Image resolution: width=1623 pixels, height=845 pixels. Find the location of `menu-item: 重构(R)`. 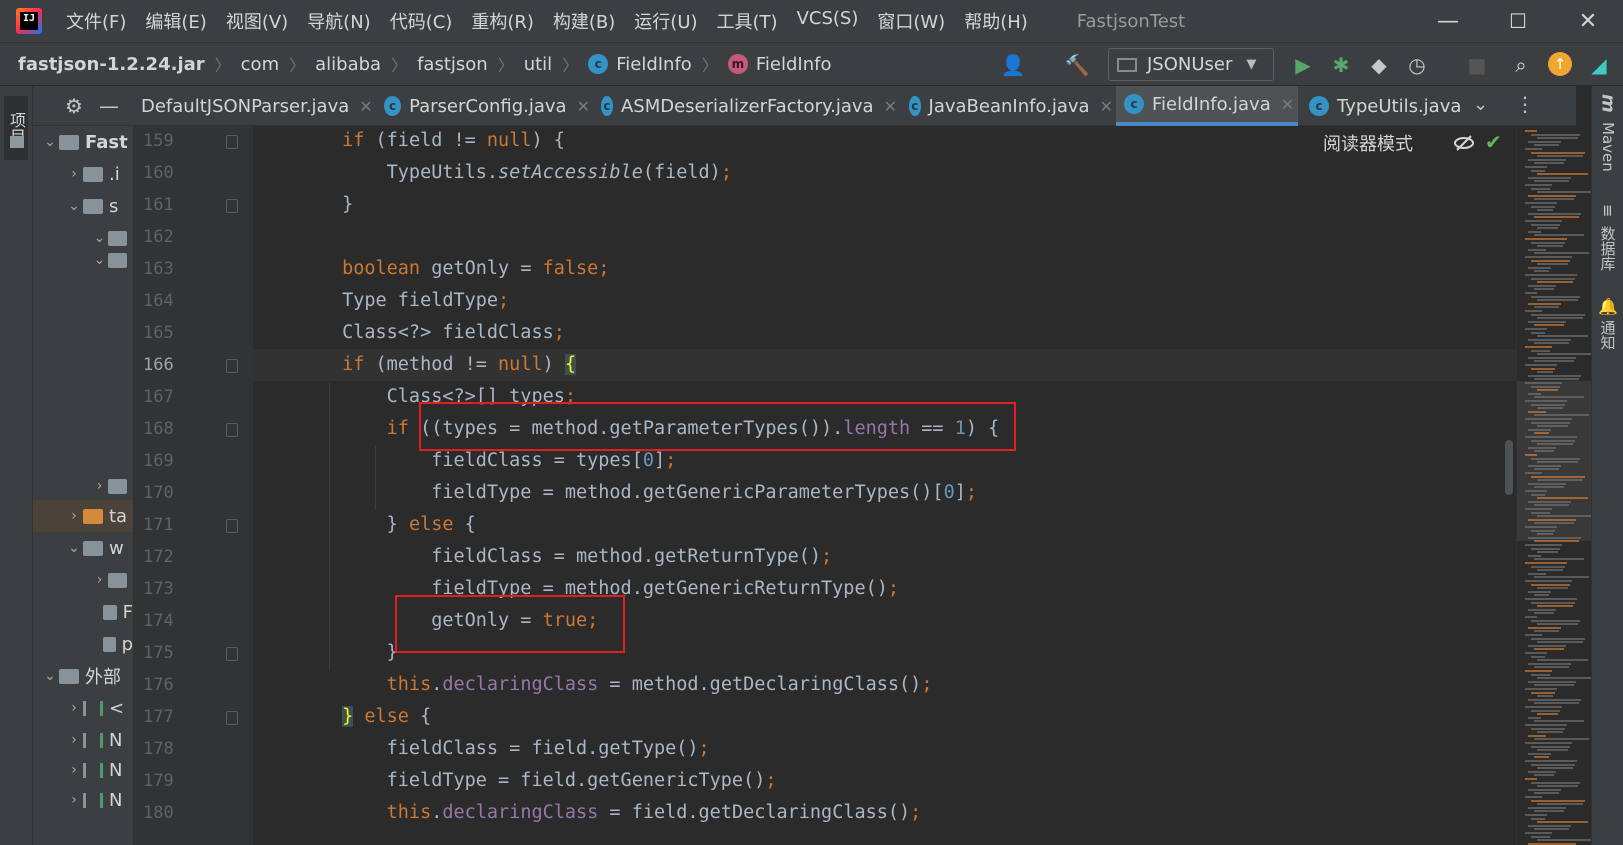

menu-item: 重构(R) is located at coordinates (502, 21).